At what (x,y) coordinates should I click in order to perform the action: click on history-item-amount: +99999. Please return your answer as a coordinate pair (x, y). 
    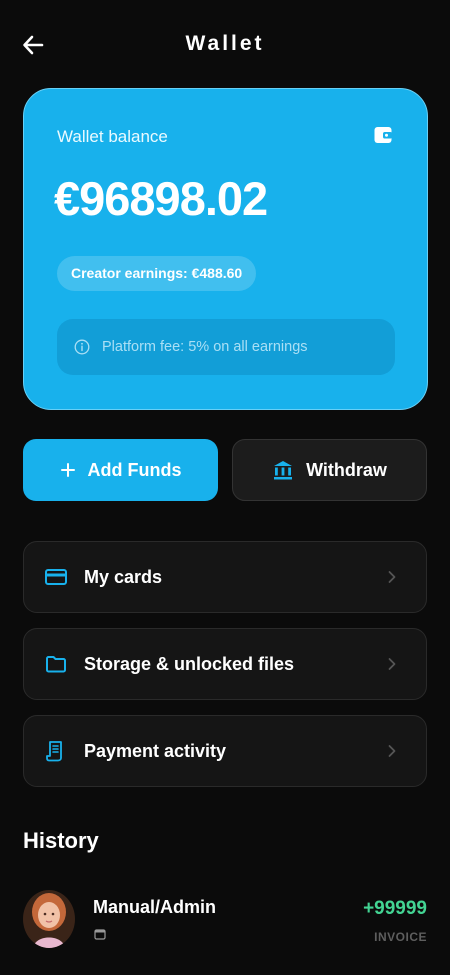
    Looking at the image, I should click on (395, 908).